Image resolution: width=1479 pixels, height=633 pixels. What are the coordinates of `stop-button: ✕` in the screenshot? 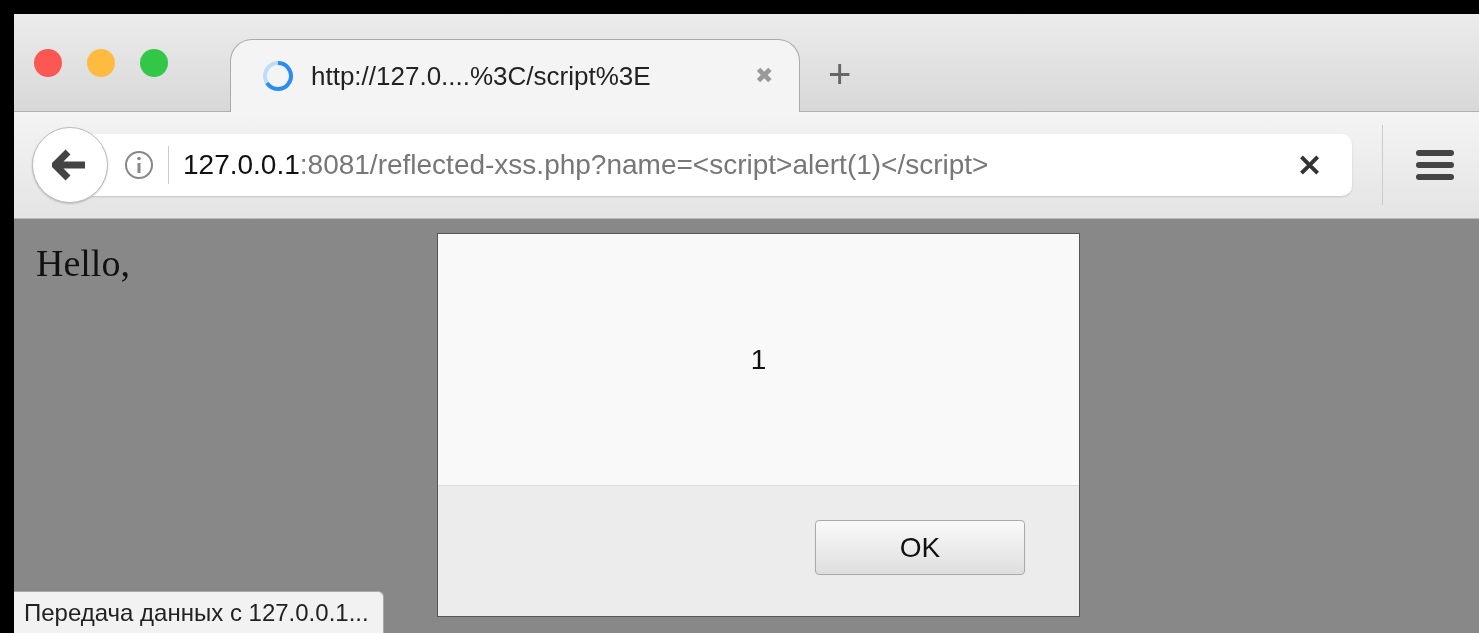 It's located at (1309, 165).